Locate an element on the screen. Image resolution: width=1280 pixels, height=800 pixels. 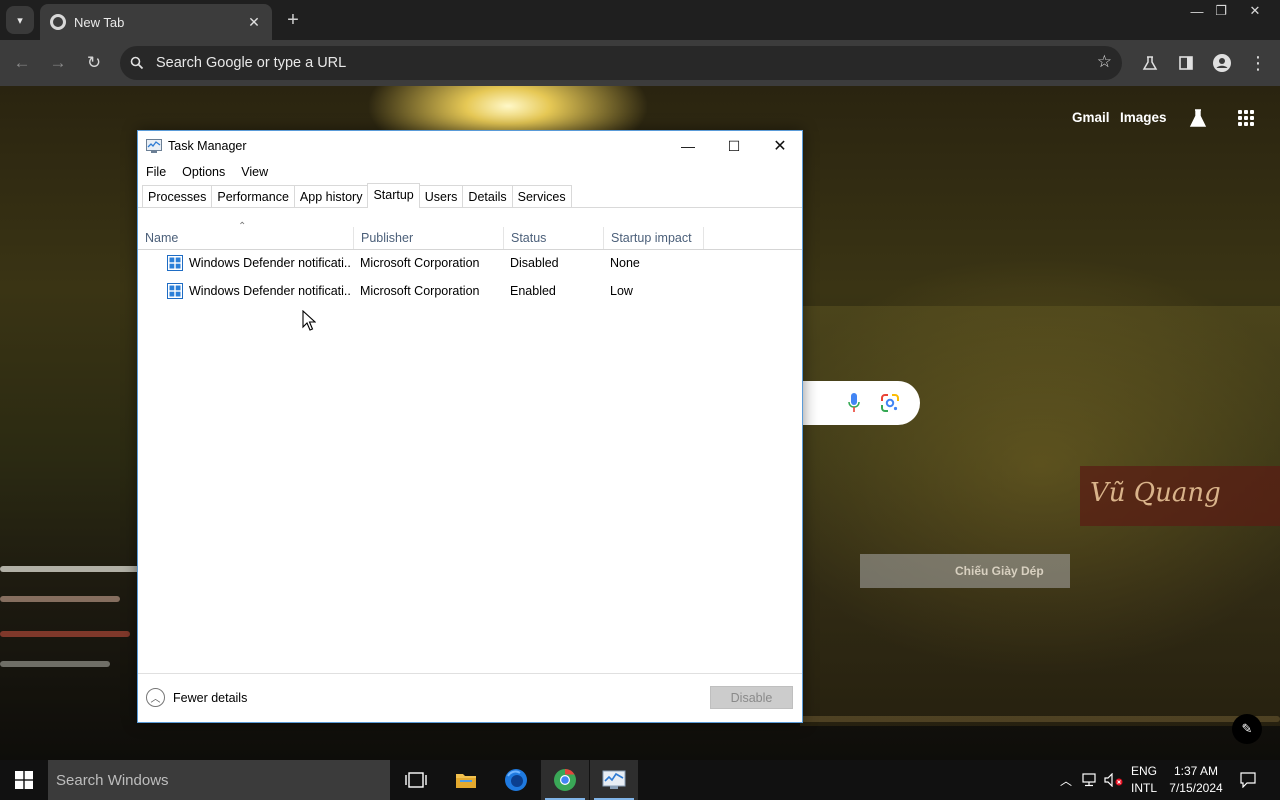
forward-button: → is located at coordinates (58, 63).